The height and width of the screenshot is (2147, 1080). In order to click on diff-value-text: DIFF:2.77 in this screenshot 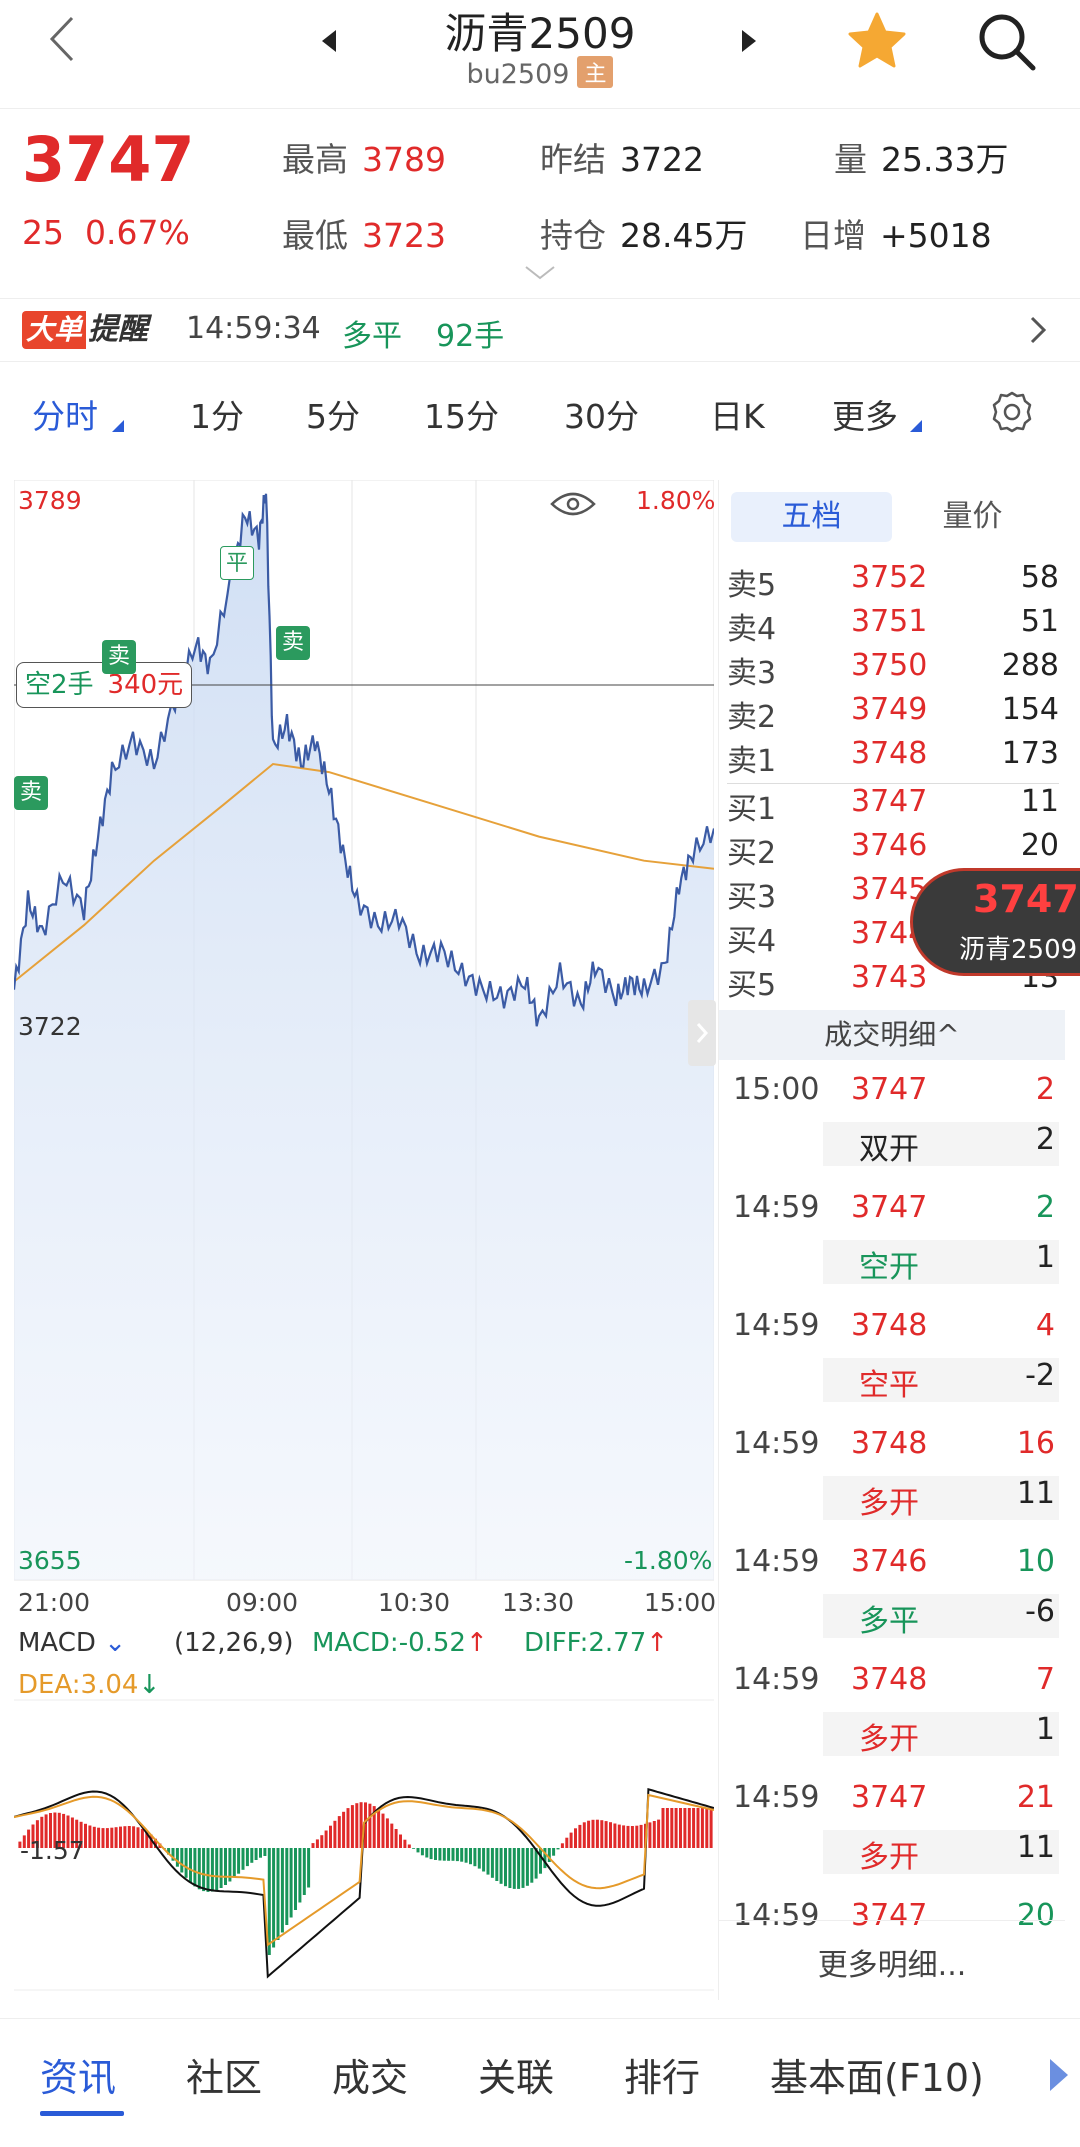, I will do `click(585, 1643)`.